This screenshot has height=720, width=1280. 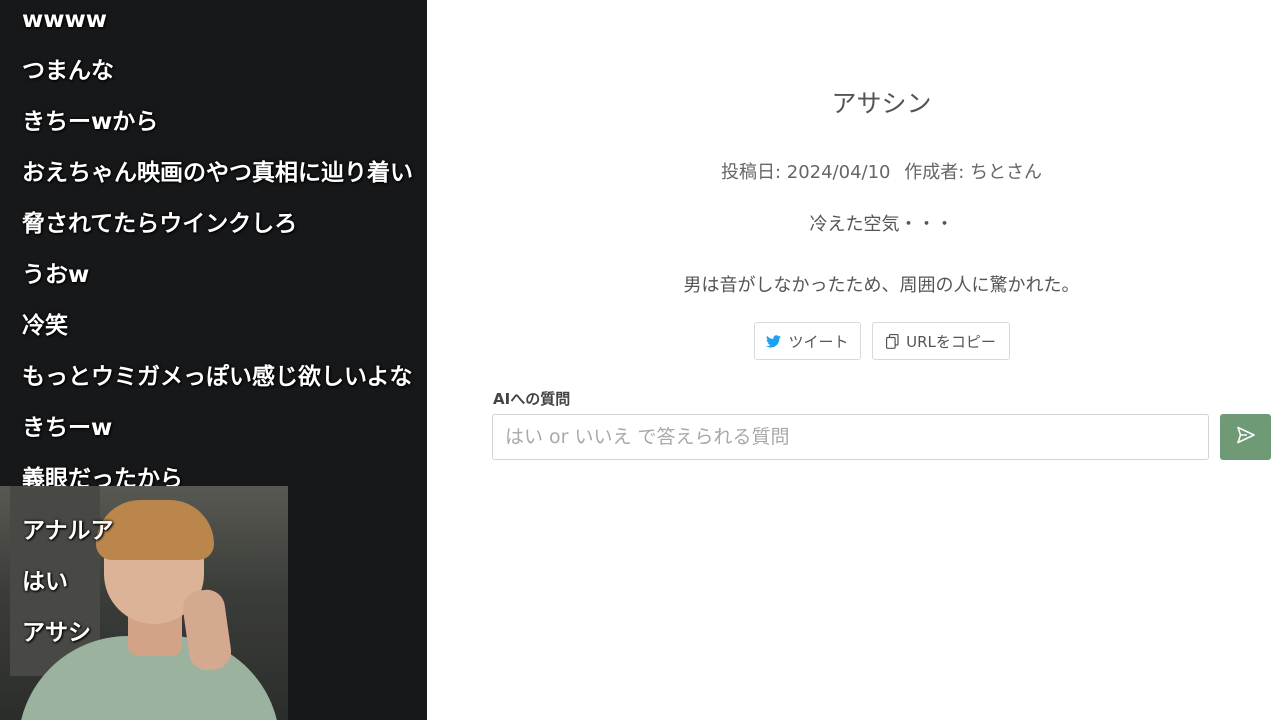 I want to click on copy-url-button: URLをコピー, so click(x=941, y=341).